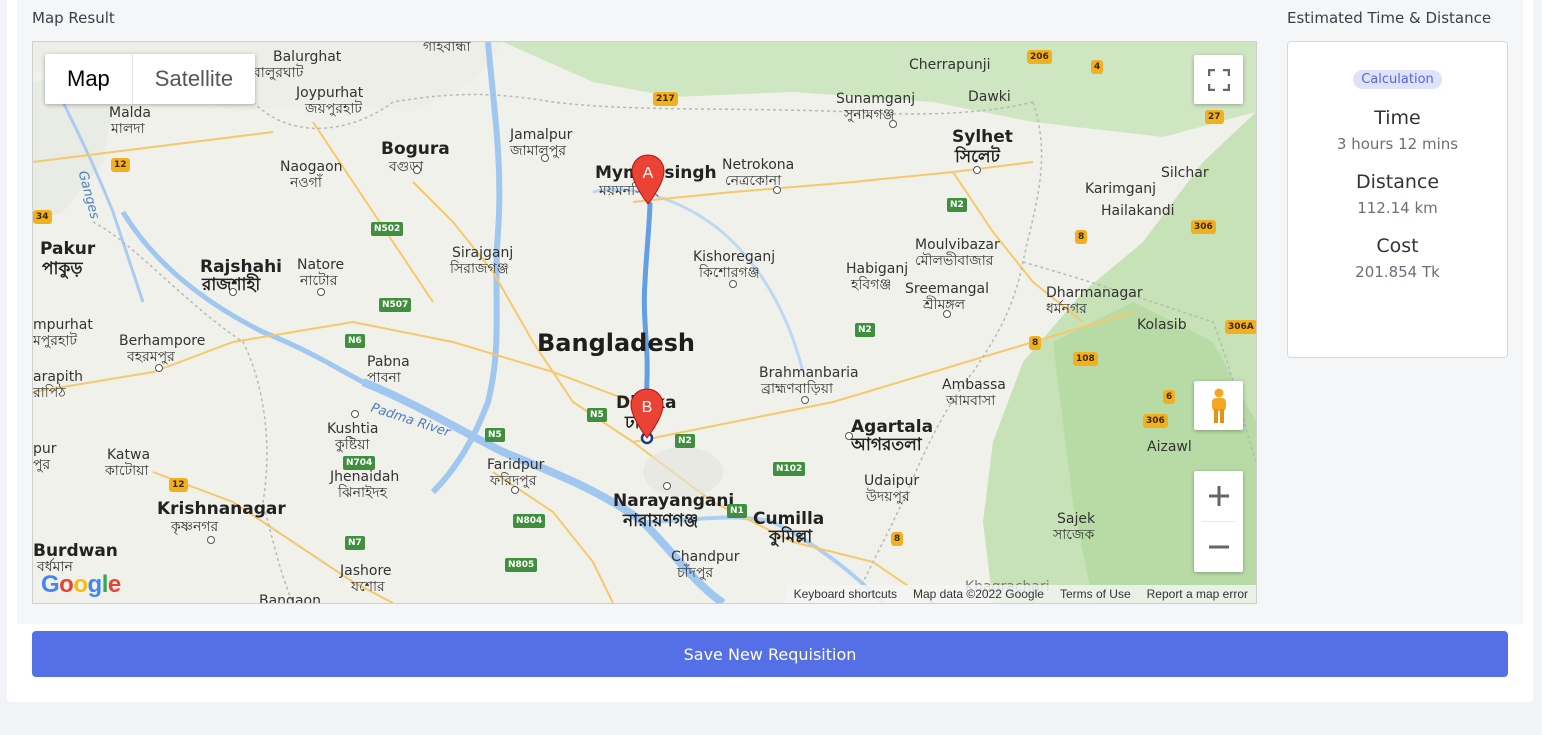 This screenshot has height=735, width=1542. What do you see at coordinates (1138, 211) in the screenshot?
I see `city-label-hailakandi: Hailakandi` at bounding box center [1138, 211].